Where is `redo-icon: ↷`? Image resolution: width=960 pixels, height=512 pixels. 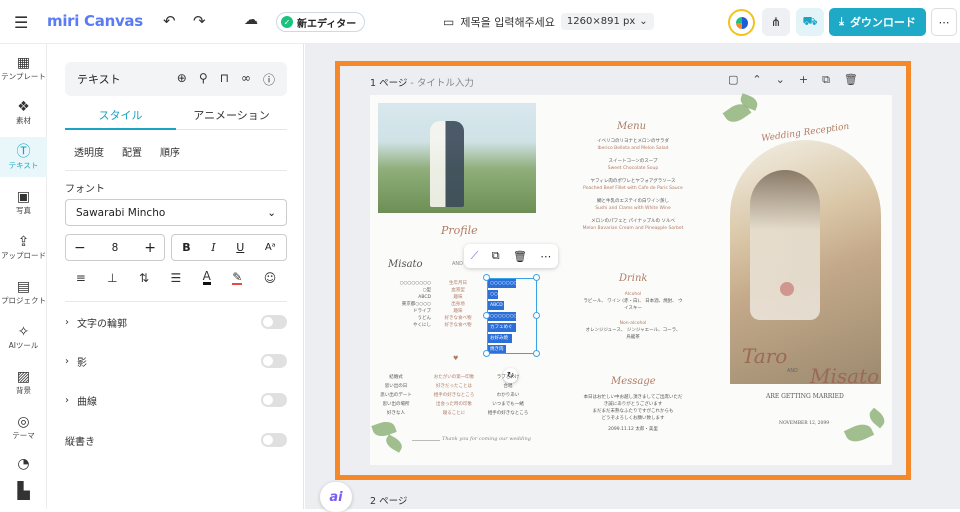 redo-icon: ↷ is located at coordinates (199, 21).